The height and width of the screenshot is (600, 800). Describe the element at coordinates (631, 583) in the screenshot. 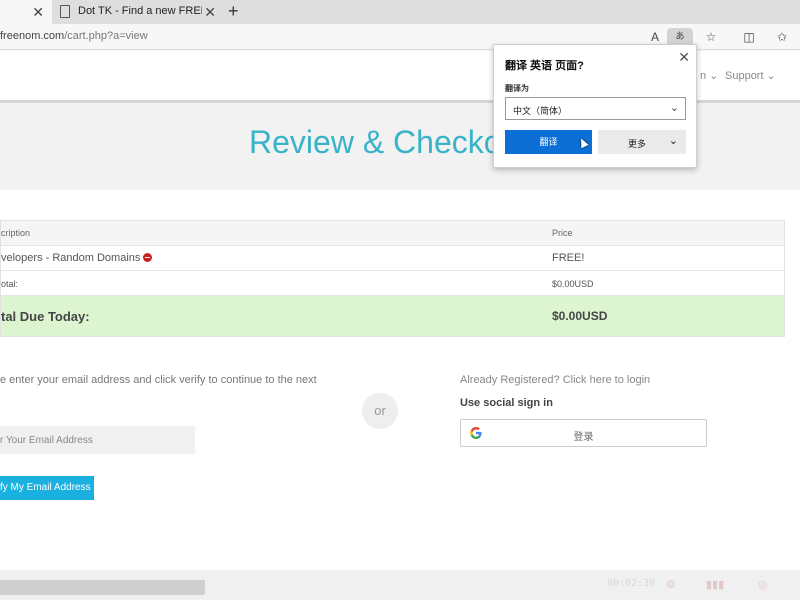

I see `video-timecode: 00:02:39` at that location.